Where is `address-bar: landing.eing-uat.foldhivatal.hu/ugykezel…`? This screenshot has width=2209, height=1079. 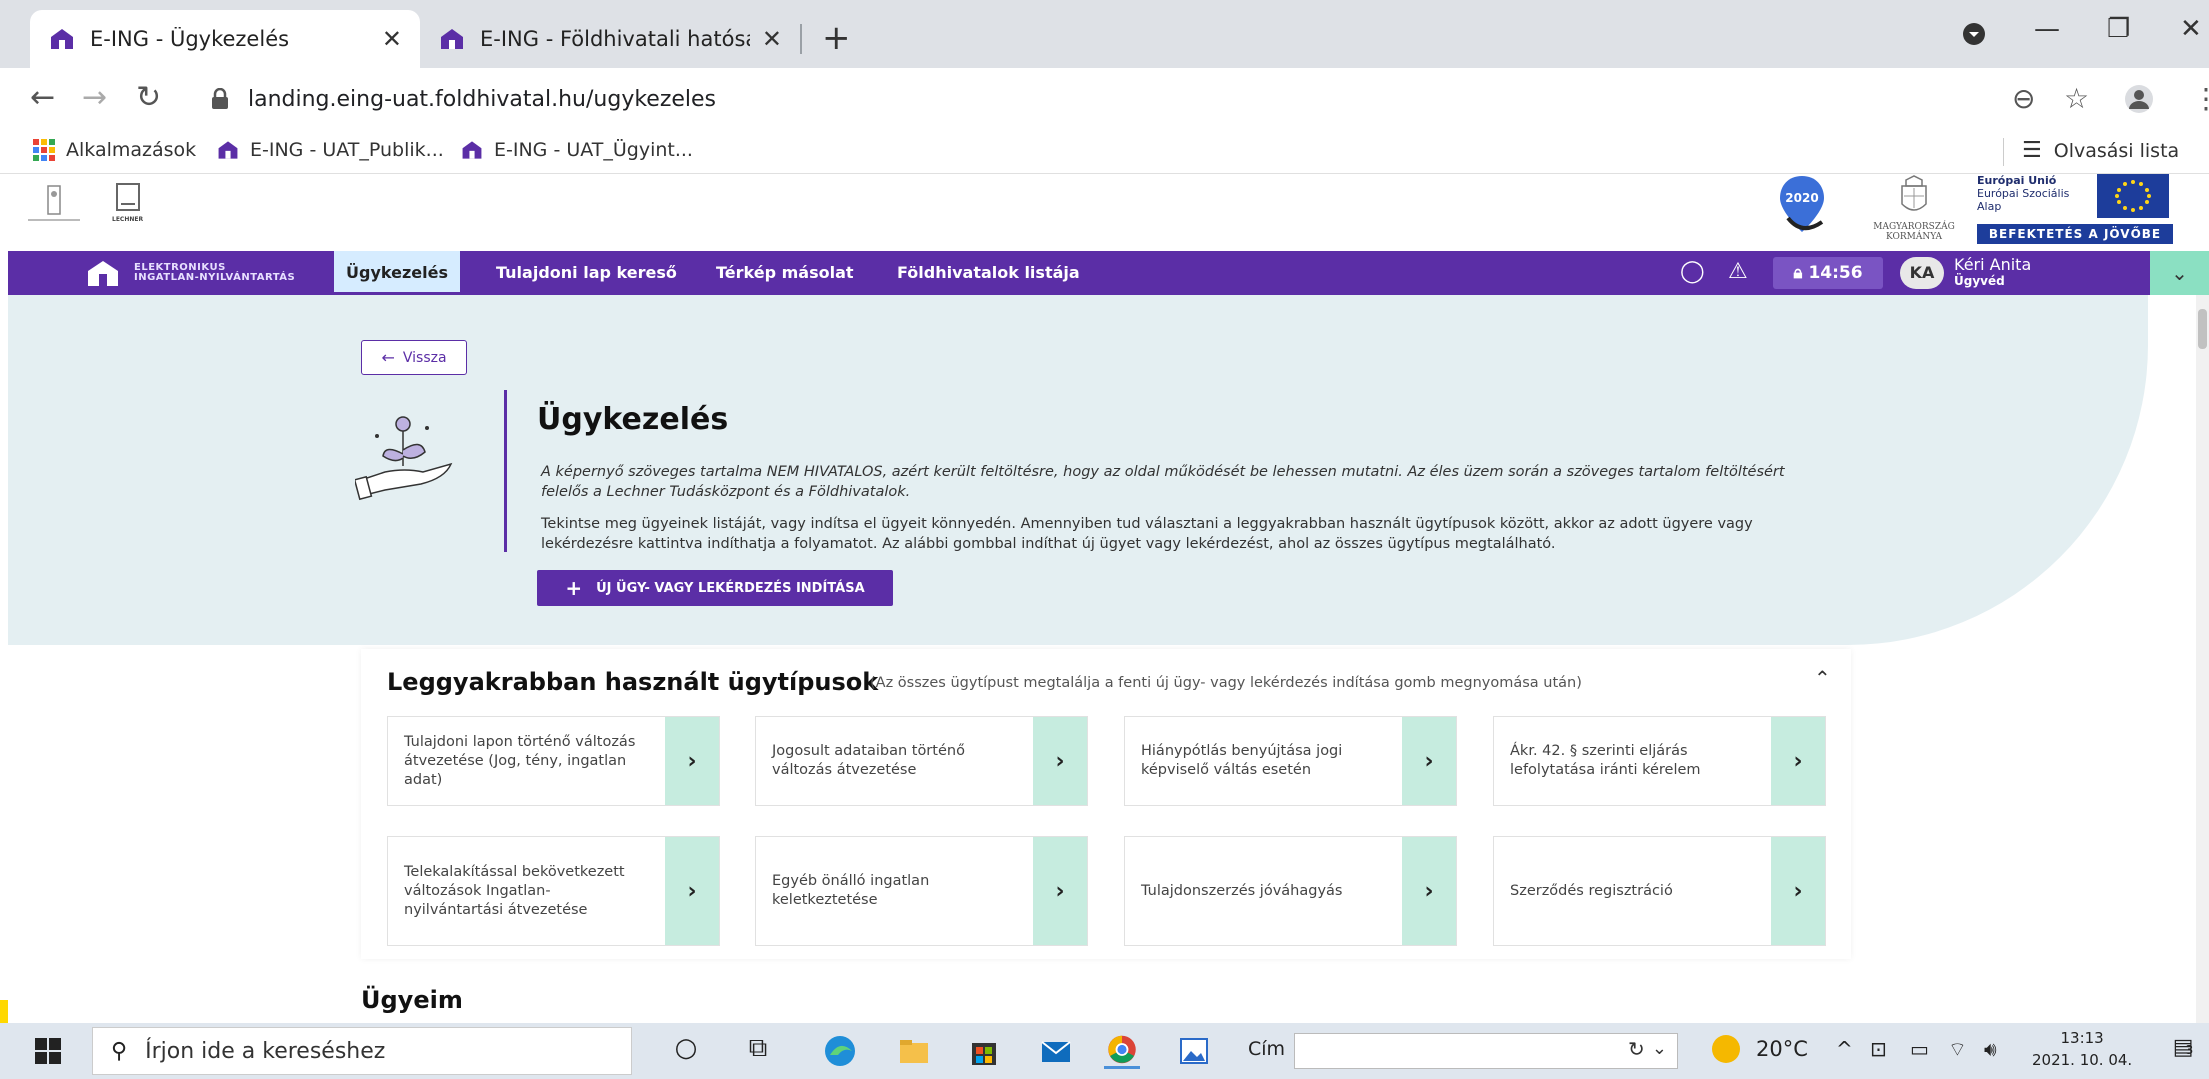 address-bar: landing.eing-uat.foldhivatal.hu/ugykezel… is located at coordinates (1136, 99).